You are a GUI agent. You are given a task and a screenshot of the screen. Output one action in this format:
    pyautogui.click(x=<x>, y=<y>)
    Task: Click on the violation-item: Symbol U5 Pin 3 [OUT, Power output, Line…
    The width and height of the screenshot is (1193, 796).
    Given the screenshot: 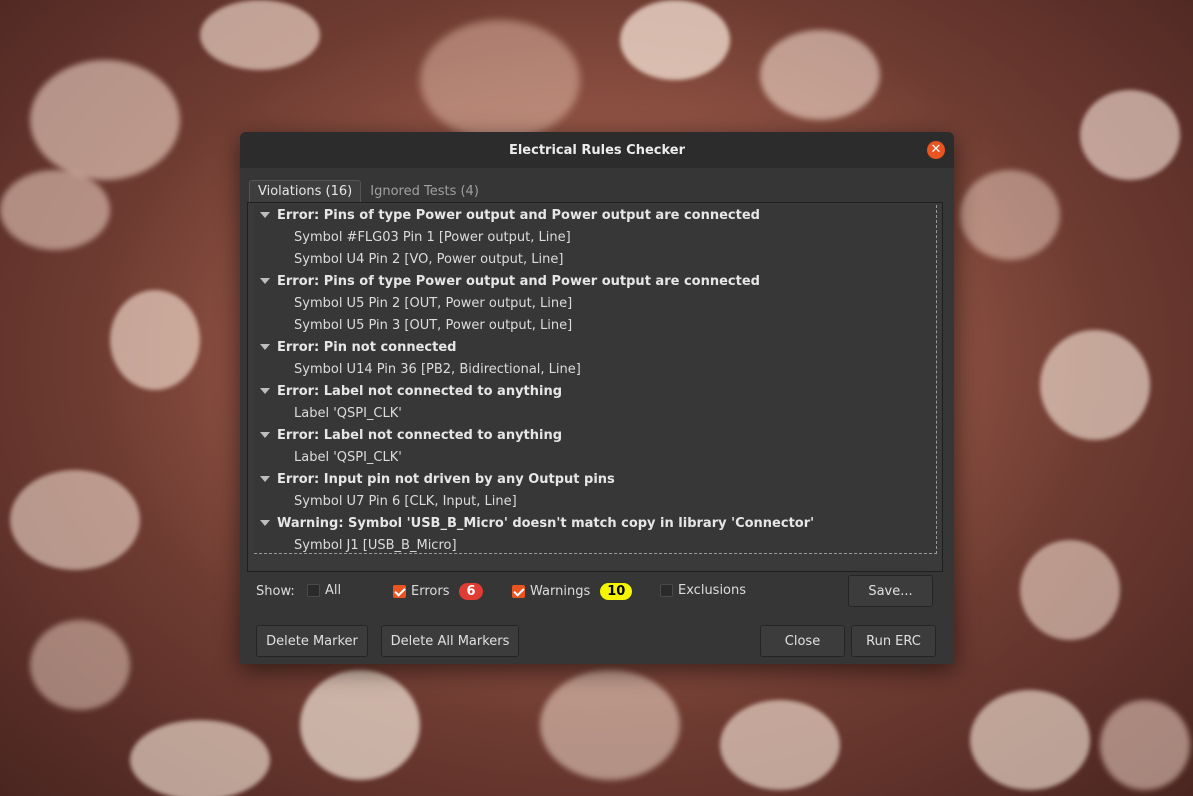 What is the action you would take?
    pyautogui.click(x=595, y=326)
    